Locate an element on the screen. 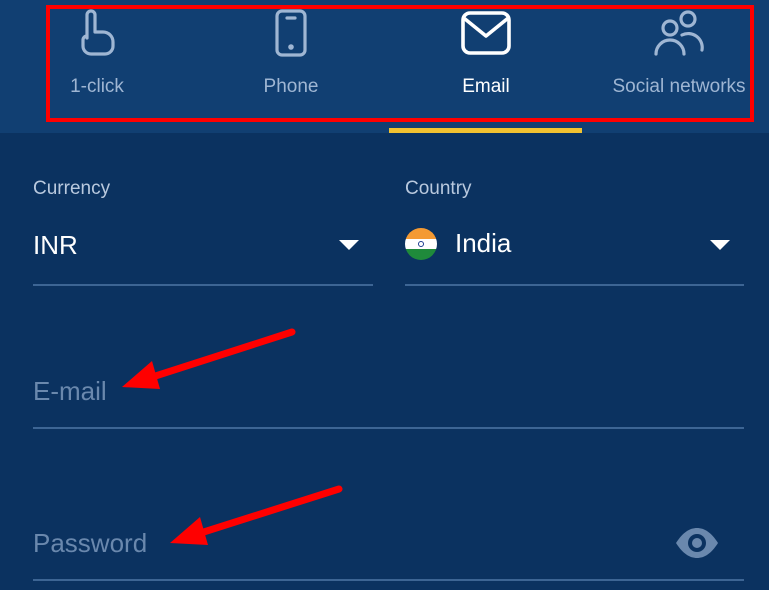 The width and height of the screenshot is (769, 590). tab-label: 1-click is located at coordinates (97, 86).